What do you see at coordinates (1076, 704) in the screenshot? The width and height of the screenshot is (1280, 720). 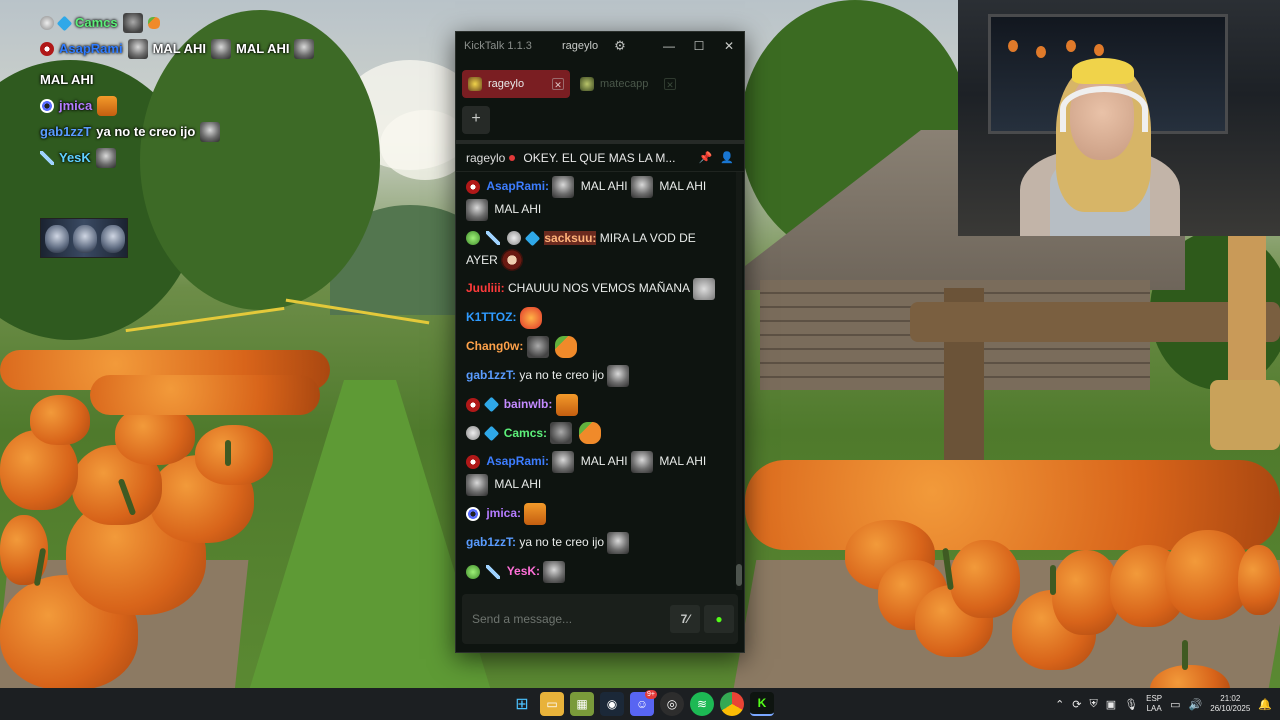 I see `sync-icon: ⟳` at bounding box center [1076, 704].